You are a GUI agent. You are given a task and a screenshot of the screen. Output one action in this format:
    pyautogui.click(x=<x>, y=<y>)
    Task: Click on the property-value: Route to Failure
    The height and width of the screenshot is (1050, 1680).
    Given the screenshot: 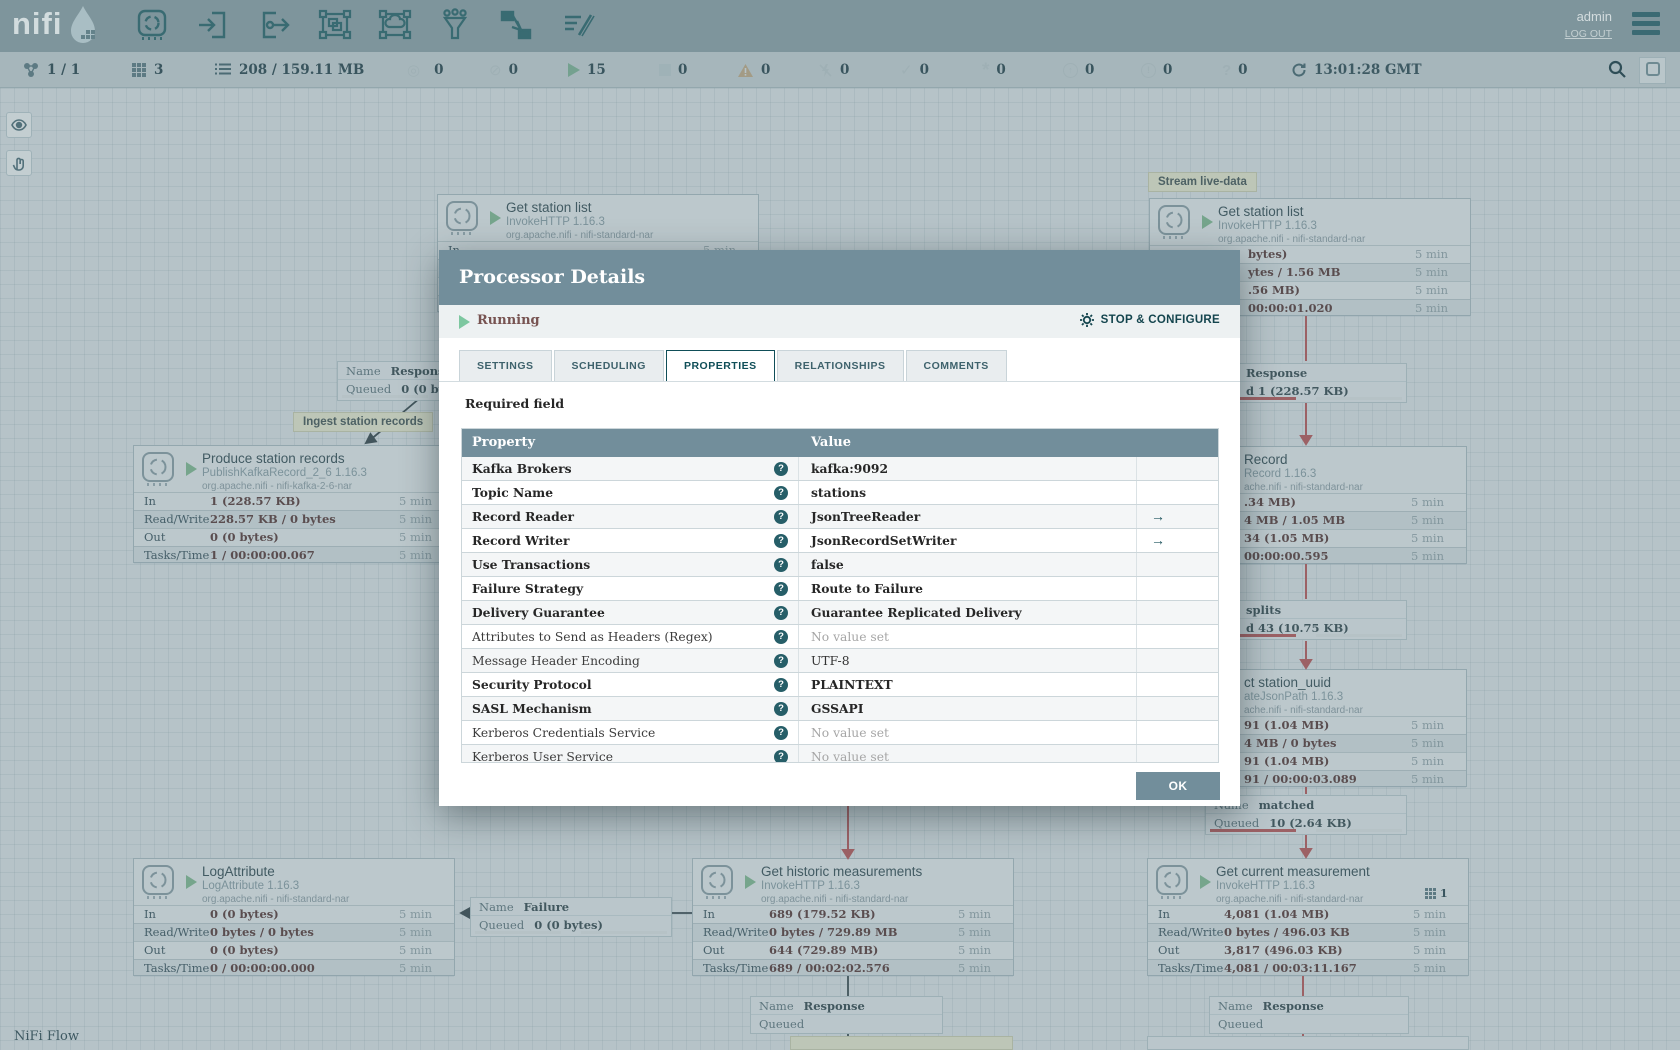 What is the action you would take?
    pyautogui.click(x=867, y=588)
    